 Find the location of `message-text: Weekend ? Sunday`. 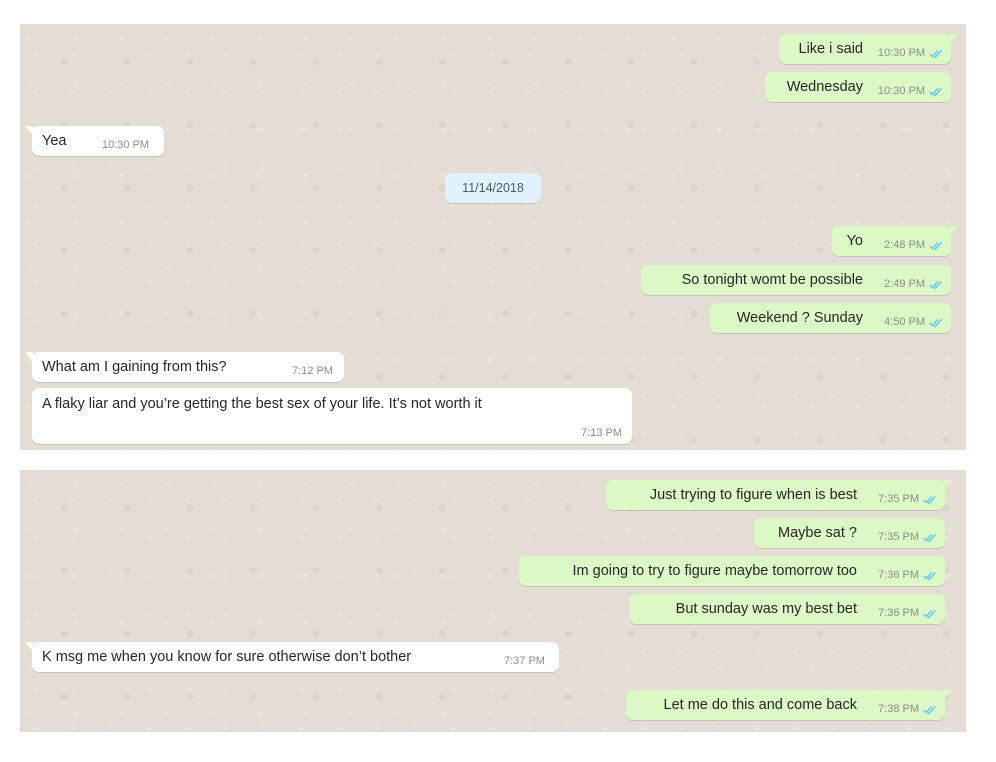

message-text: Weekend ? Sunday is located at coordinates (799, 318).